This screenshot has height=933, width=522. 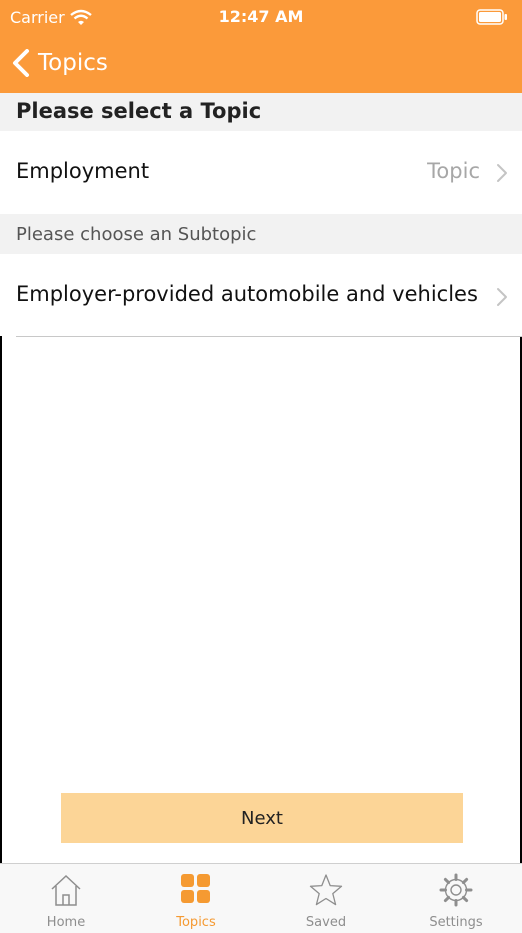 I want to click on home-icon, so click(x=66, y=890).